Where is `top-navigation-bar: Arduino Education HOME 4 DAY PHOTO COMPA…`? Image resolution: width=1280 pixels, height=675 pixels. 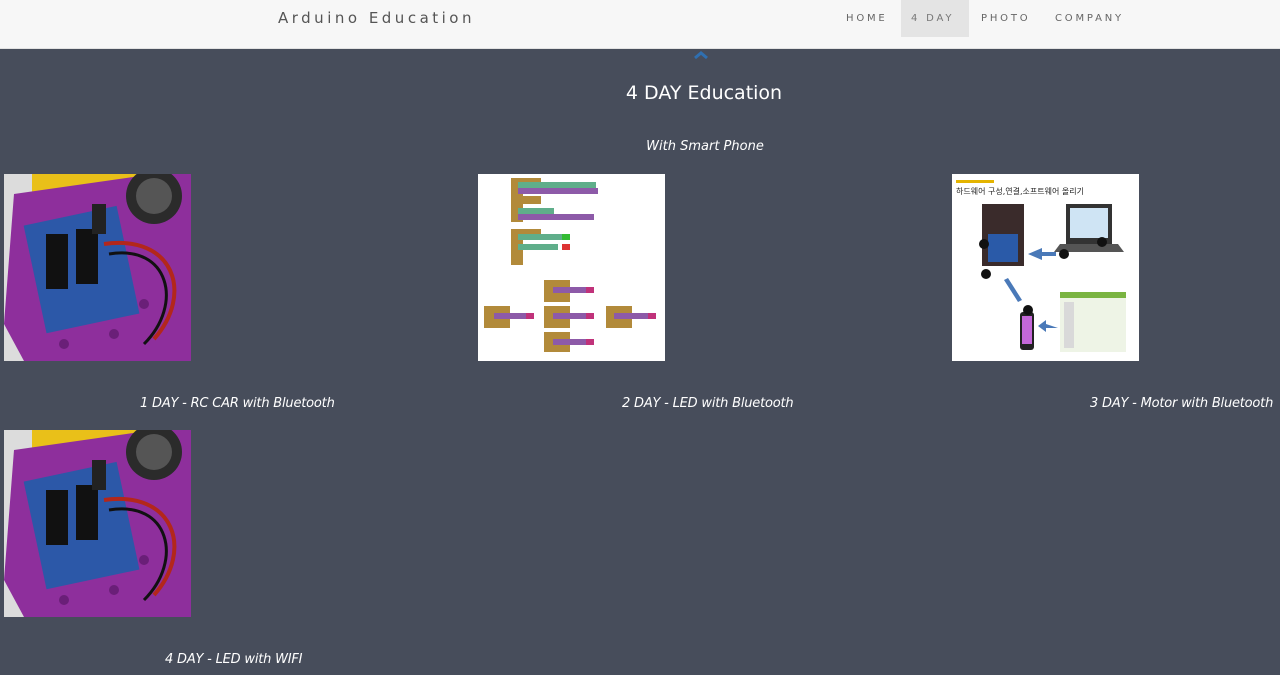
top-navigation-bar: Arduino Education HOME 4 DAY PHOTO COMPA… is located at coordinates (640, 24).